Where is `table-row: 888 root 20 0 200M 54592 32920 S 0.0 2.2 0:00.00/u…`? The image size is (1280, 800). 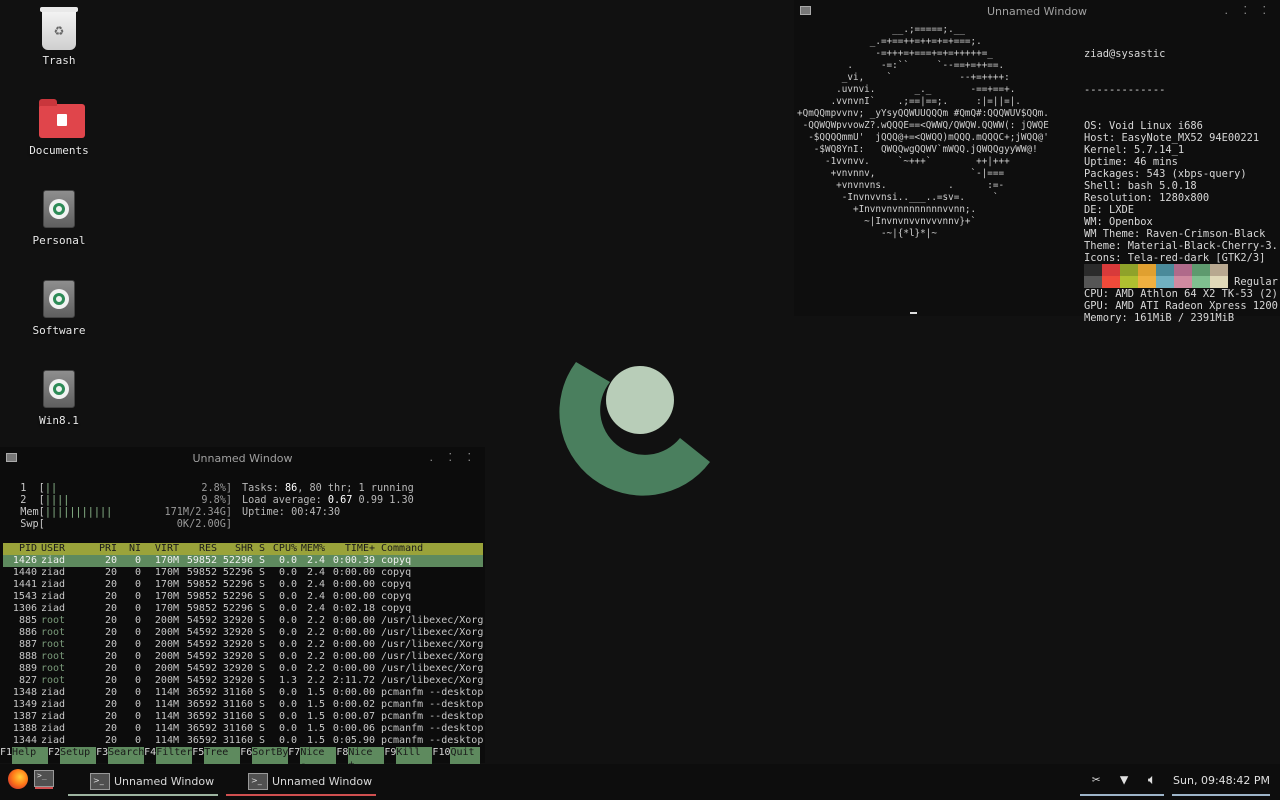 table-row: 888 root 20 0 200M 54592 32920 S 0.0 2.2 0:00.00/u… is located at coordinates (243, 657).